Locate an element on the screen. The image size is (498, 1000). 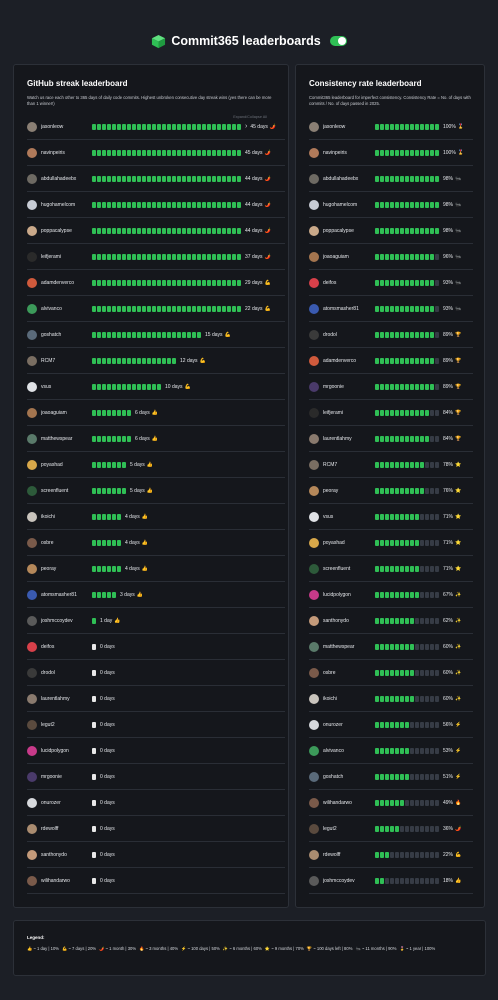
leaderboard-row: peoray 4 days 👍 is located at coordinates (156, 569).